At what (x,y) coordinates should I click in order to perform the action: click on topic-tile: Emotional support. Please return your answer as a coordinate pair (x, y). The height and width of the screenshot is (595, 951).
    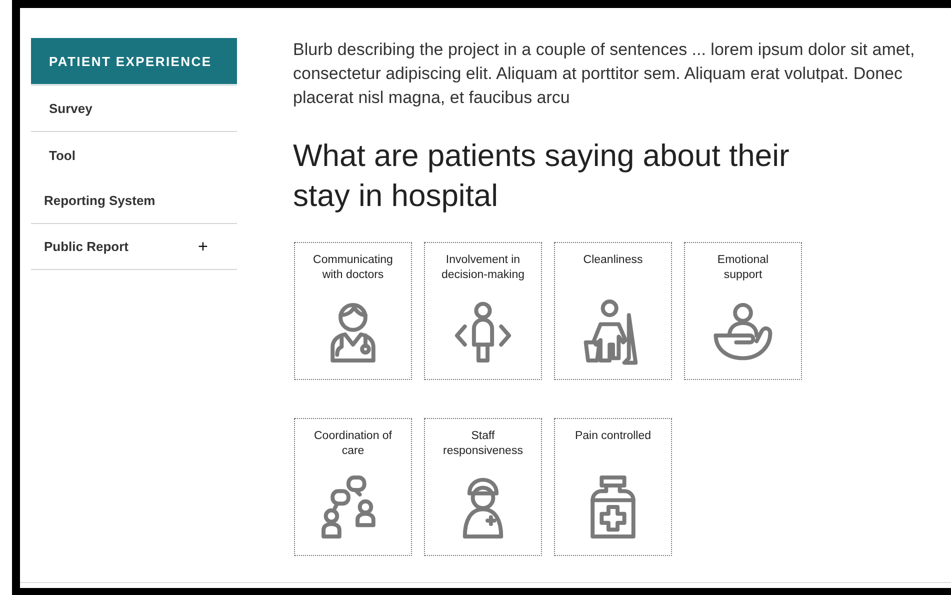
    Looking at the image, I should click on (743, 311).